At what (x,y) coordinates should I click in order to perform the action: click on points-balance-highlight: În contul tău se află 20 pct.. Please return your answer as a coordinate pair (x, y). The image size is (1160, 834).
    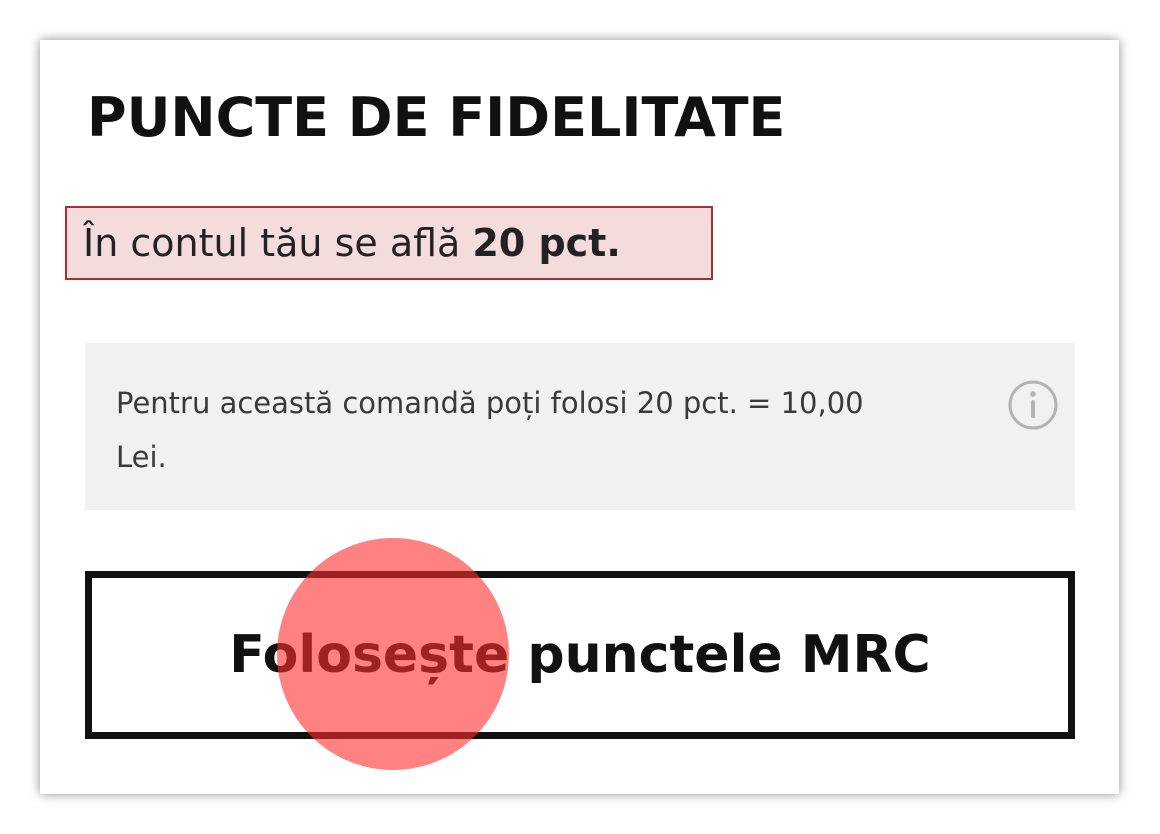
    Looking at the image, I should click on (389, 243).